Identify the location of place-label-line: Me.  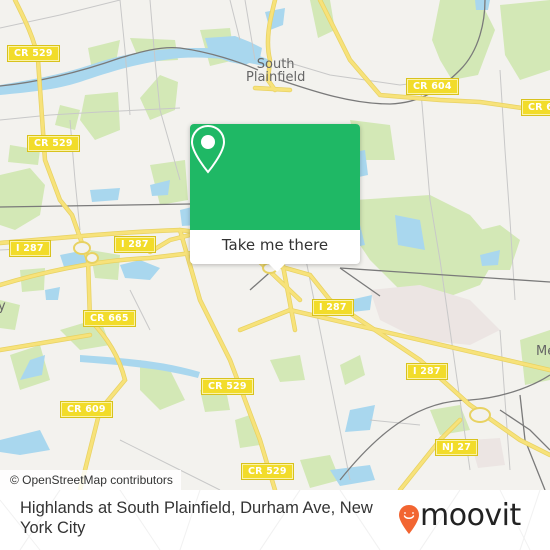
(543, 351).